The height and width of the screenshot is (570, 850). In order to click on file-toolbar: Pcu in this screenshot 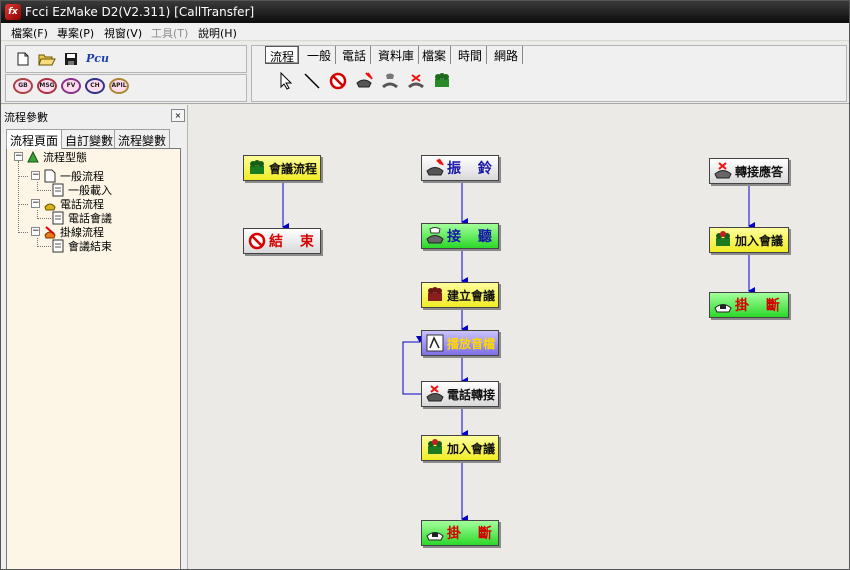, I will do `click(126, 59)`.